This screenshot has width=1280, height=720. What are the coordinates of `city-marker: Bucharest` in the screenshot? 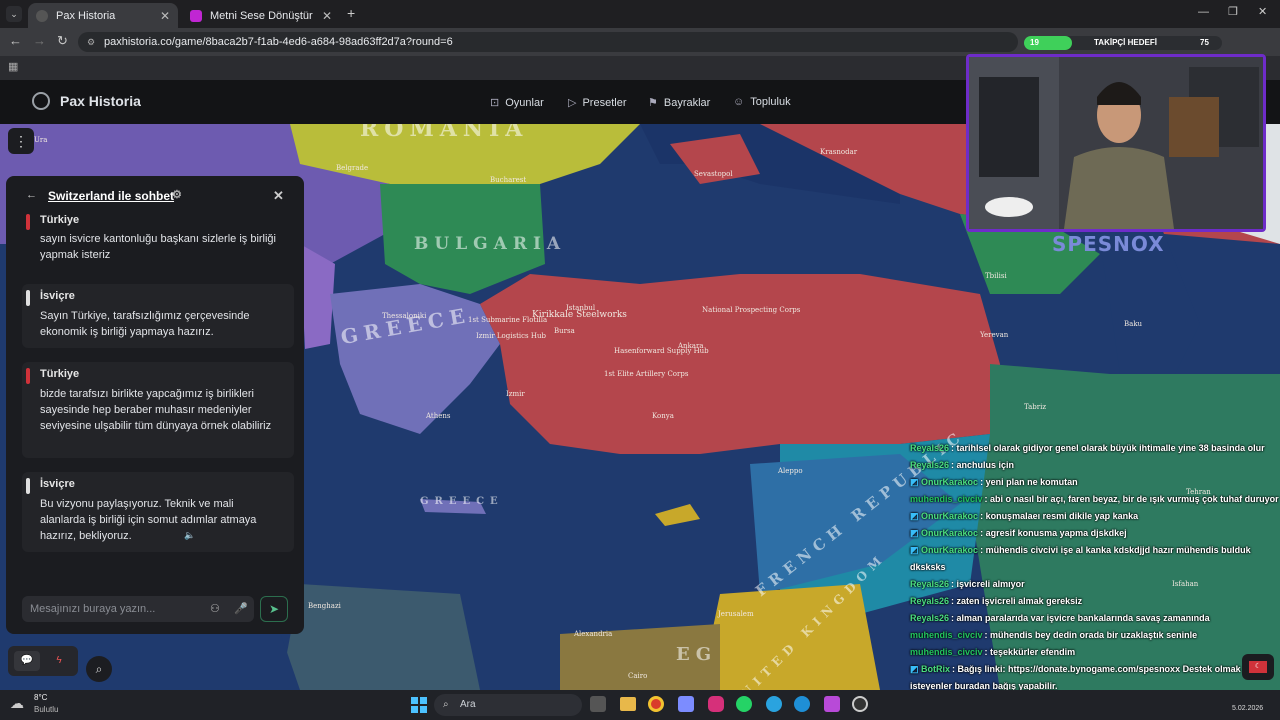 It's located at (508, 180).